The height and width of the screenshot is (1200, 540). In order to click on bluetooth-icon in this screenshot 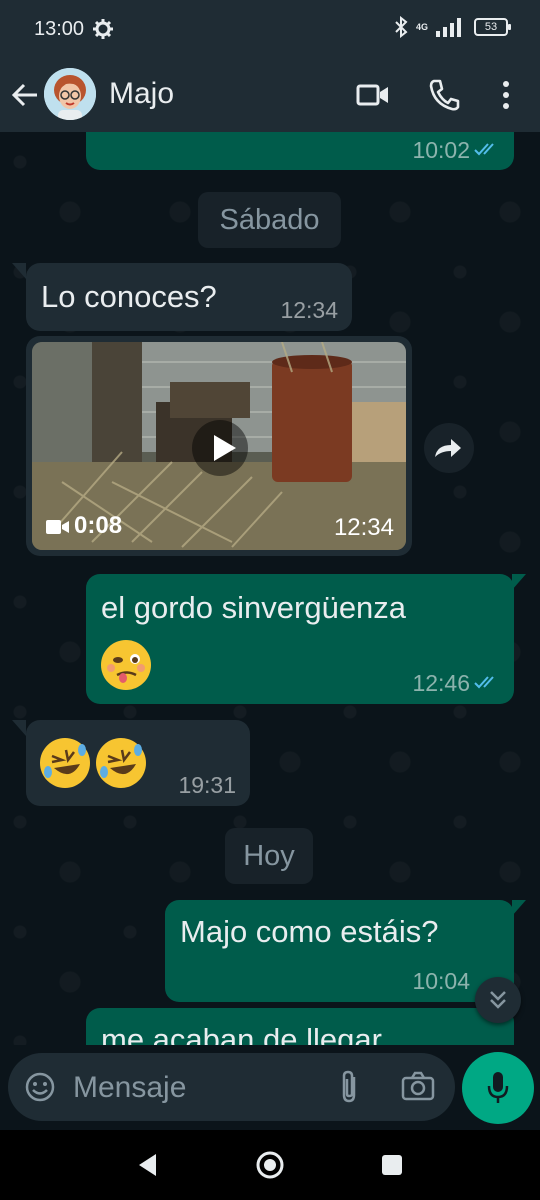, I will do `click(401, 27)`.